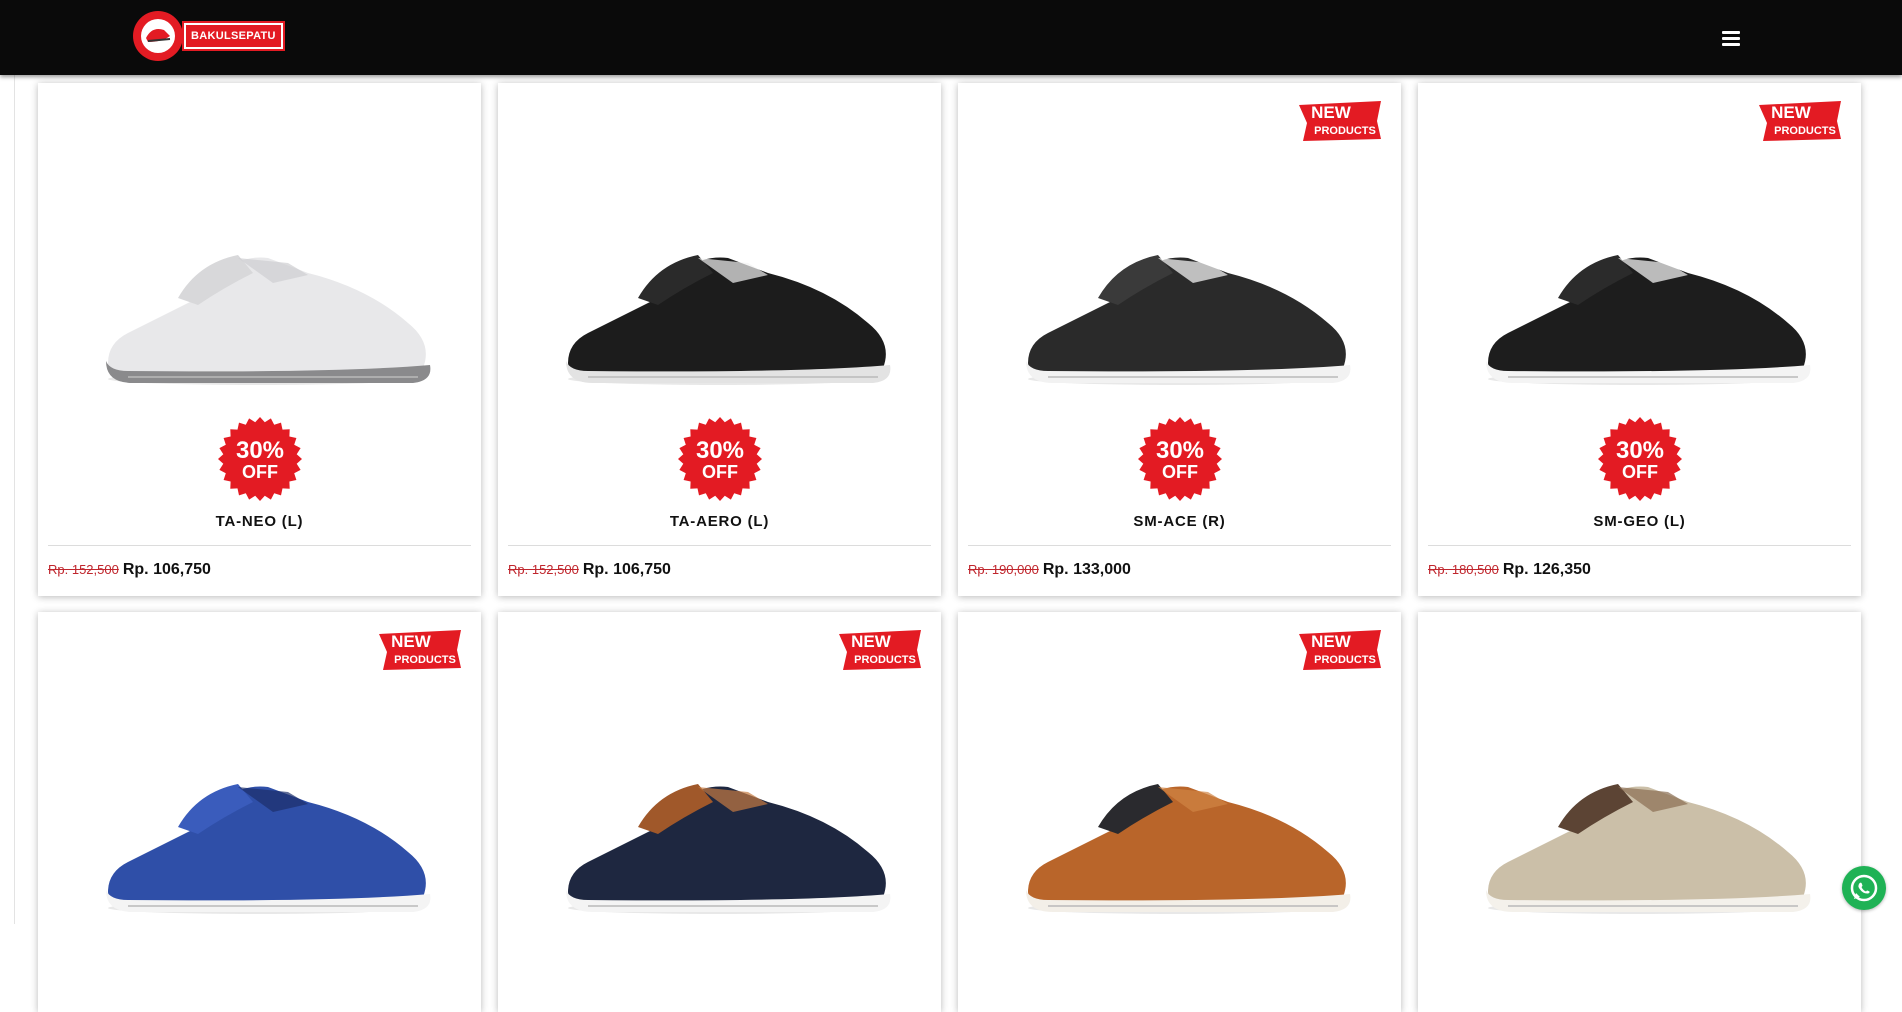 The height and width of the screenshot is (1012, 1902). I want to click on logo-wordmark: BAKULSEPATU, so click(233, 36).